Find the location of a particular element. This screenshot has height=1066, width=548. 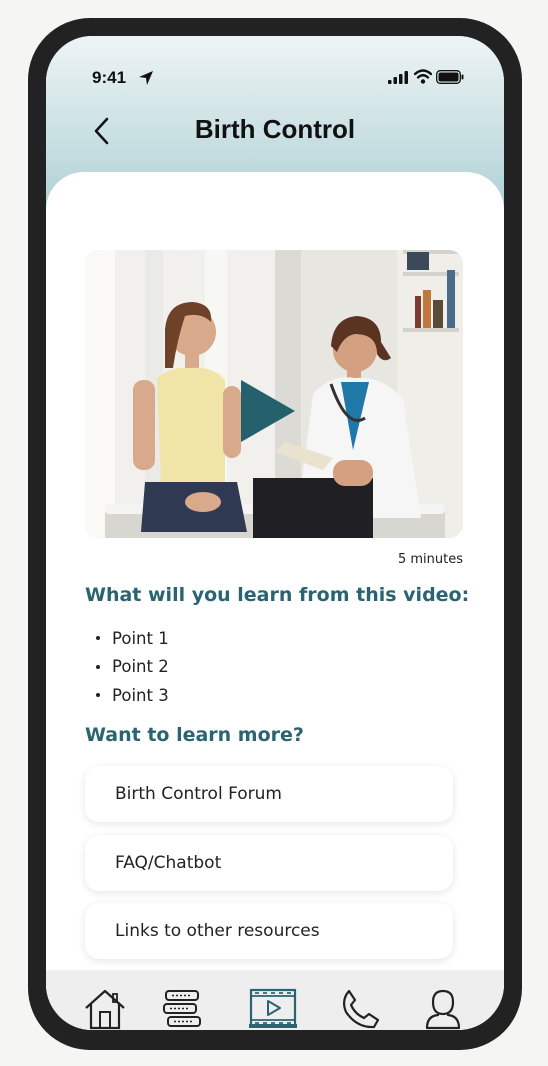

profile-icon is located at coordinates (443, 1009).